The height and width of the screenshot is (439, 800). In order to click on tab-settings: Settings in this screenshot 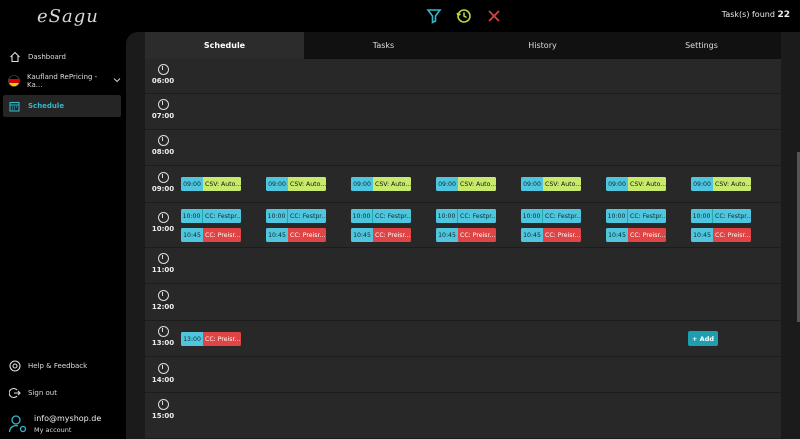, I will do `click(701, 45)`.